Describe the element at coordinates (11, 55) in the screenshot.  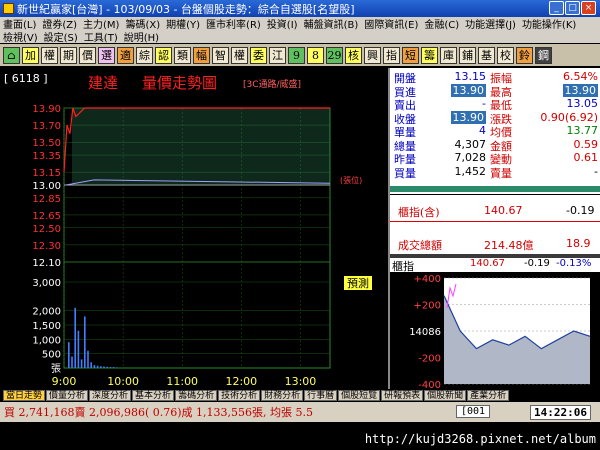
I see `home-icon: ⌂` at that location.